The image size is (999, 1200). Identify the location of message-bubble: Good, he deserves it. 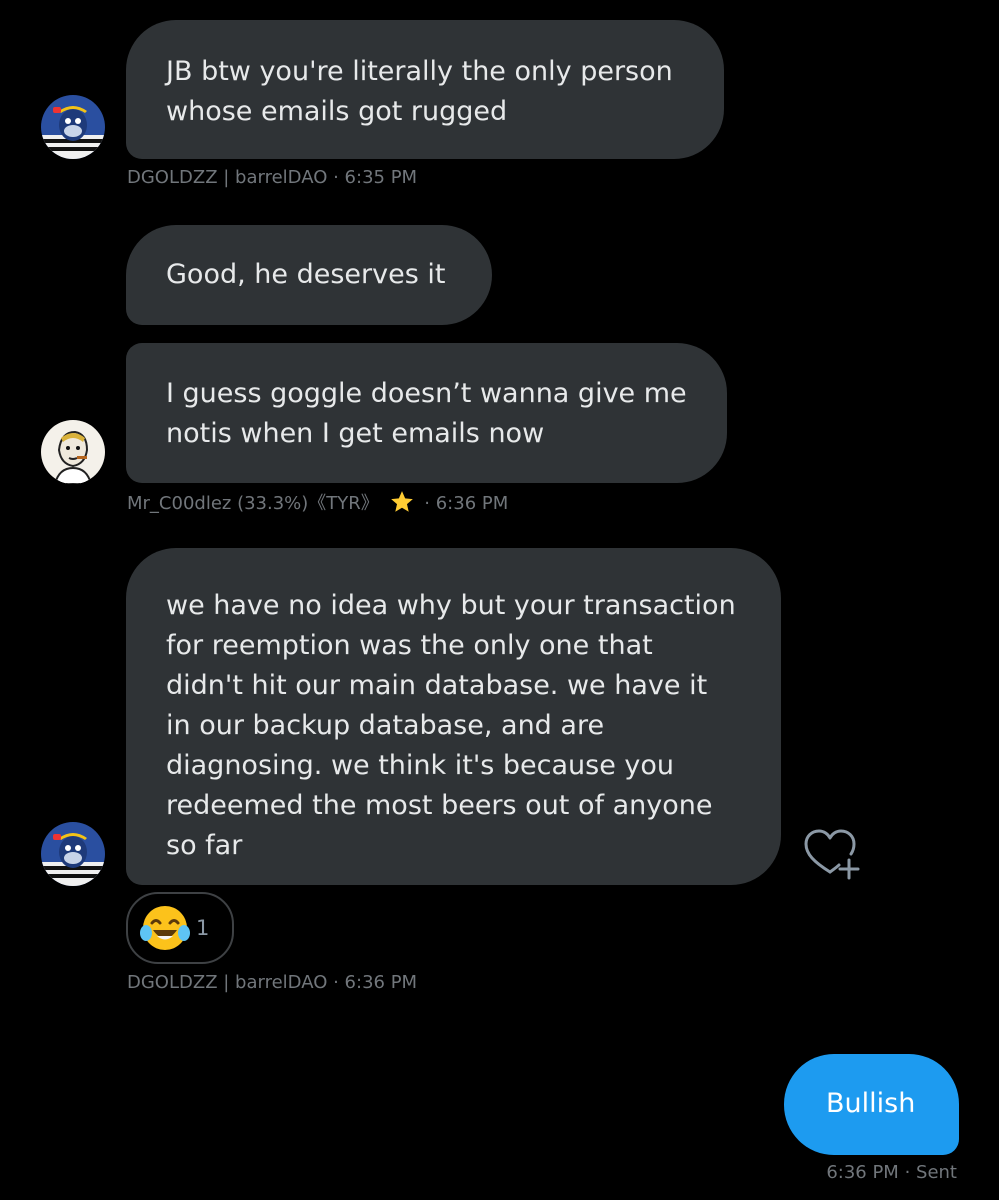
(309, 275).